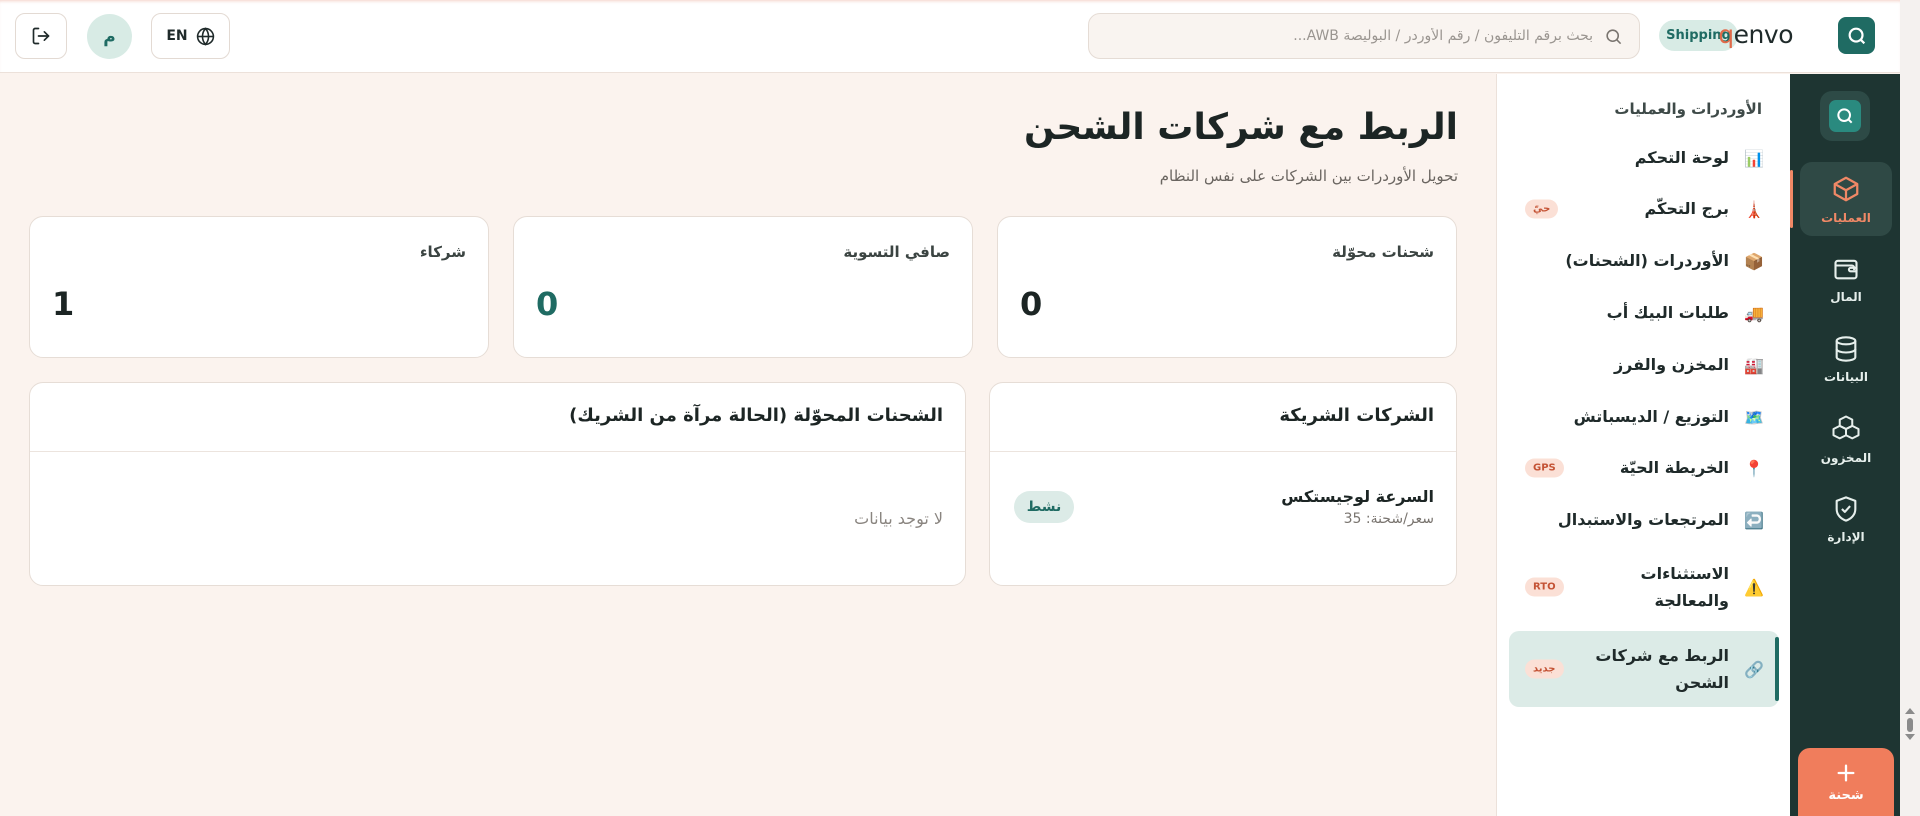 This screenshot has width=1920, height=816. I want to click on rail-item-label: المال, so click(1846, 296).